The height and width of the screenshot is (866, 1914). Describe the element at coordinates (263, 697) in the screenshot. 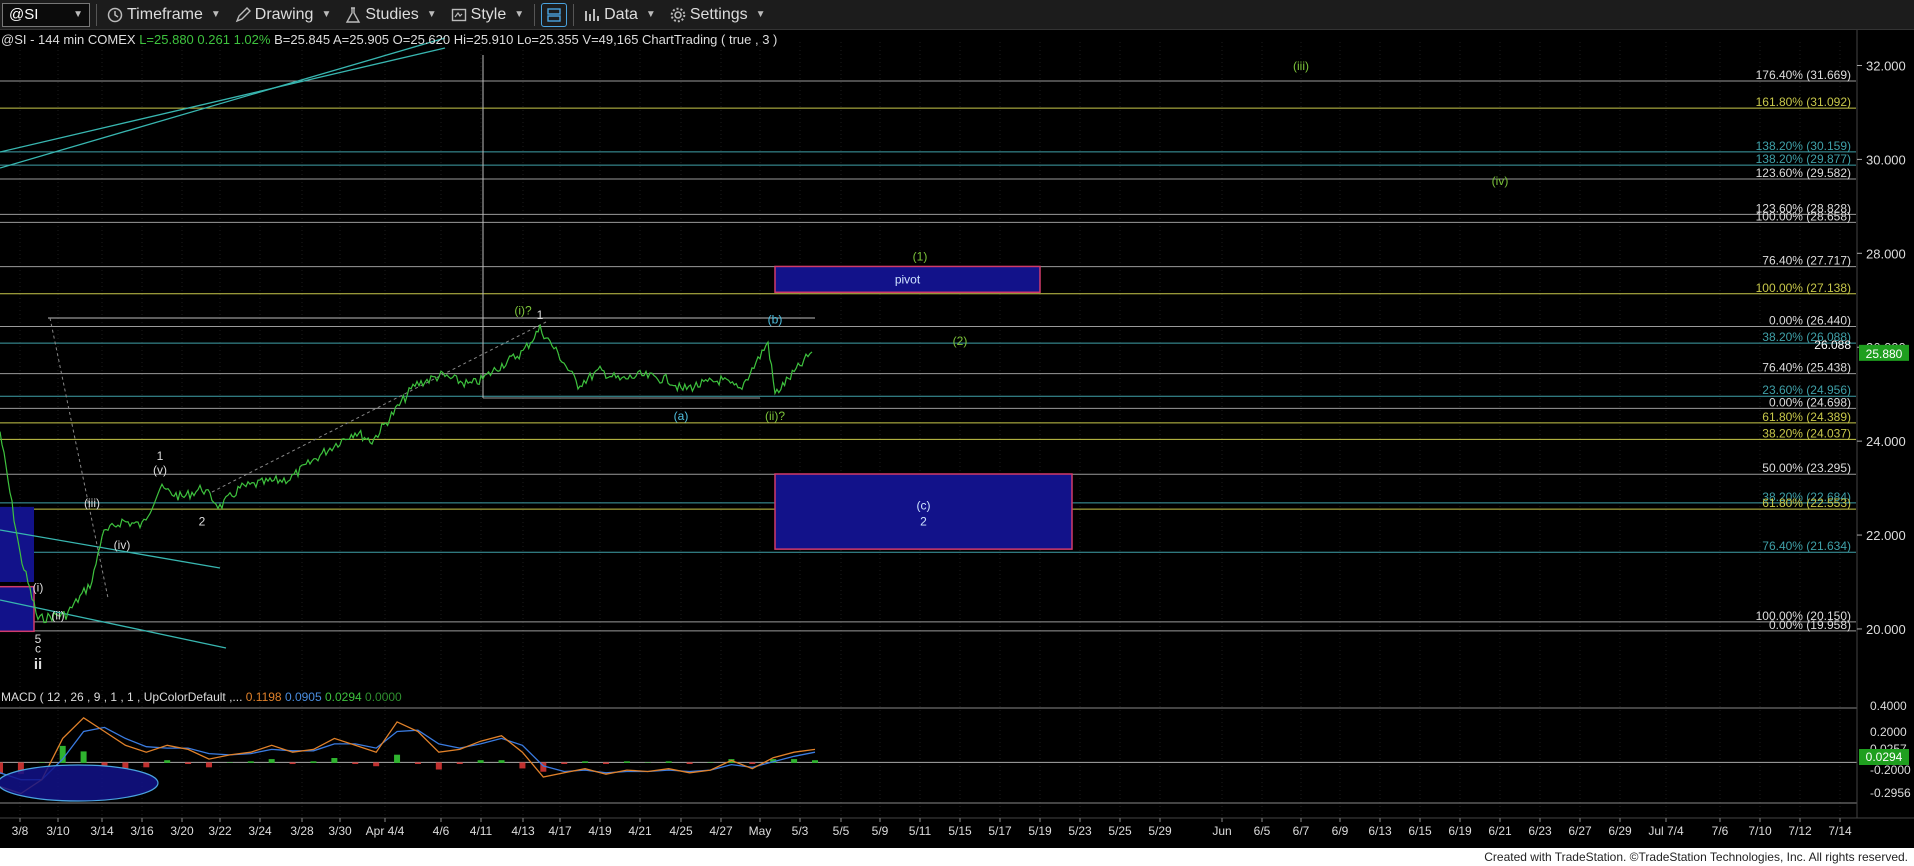

I see `macd-value: 0.1198` at that location.